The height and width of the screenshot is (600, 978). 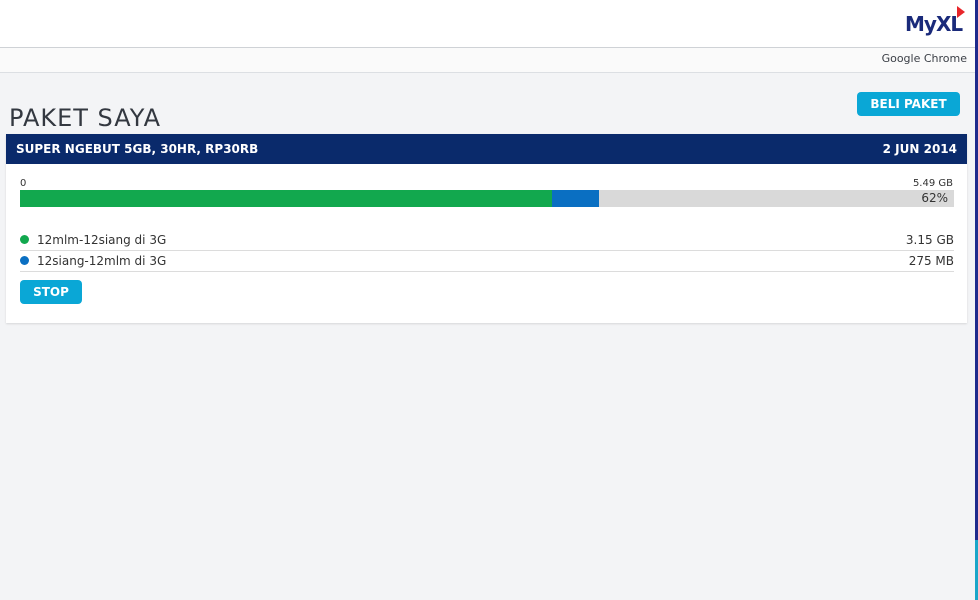 What do you see at coordinates (102, 240) in the screenshot?
I see `usage-label: 12mlm-12siang di 3G` at bounding box center [102, 240].